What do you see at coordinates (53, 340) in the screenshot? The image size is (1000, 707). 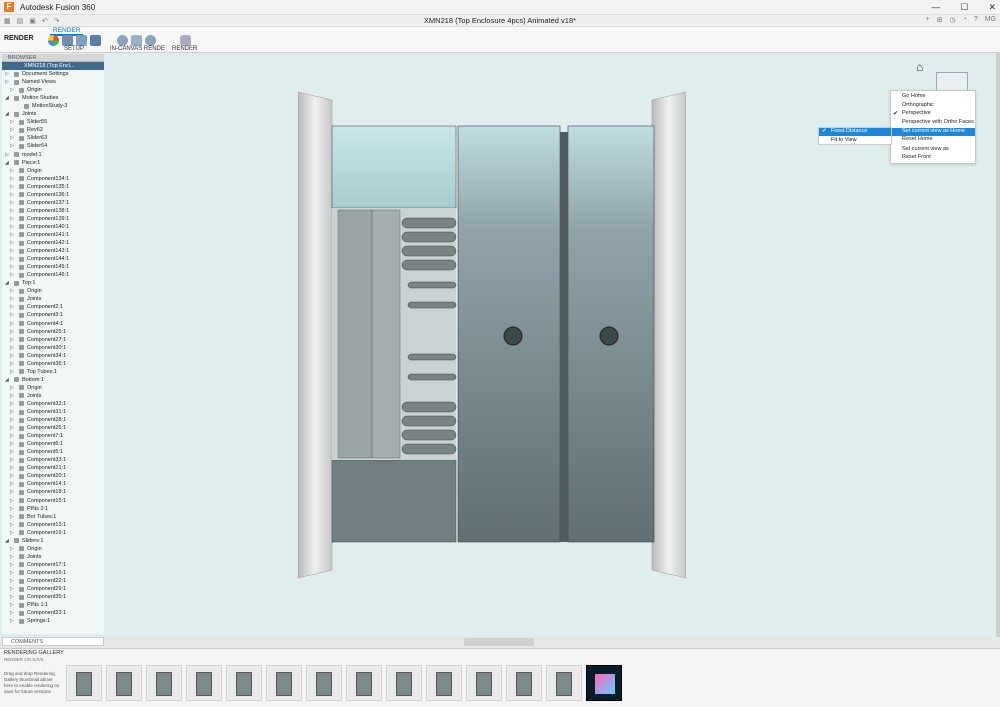 I see `browser-tree-row: ▷ Component27:1` at bounding box center [53, 340].